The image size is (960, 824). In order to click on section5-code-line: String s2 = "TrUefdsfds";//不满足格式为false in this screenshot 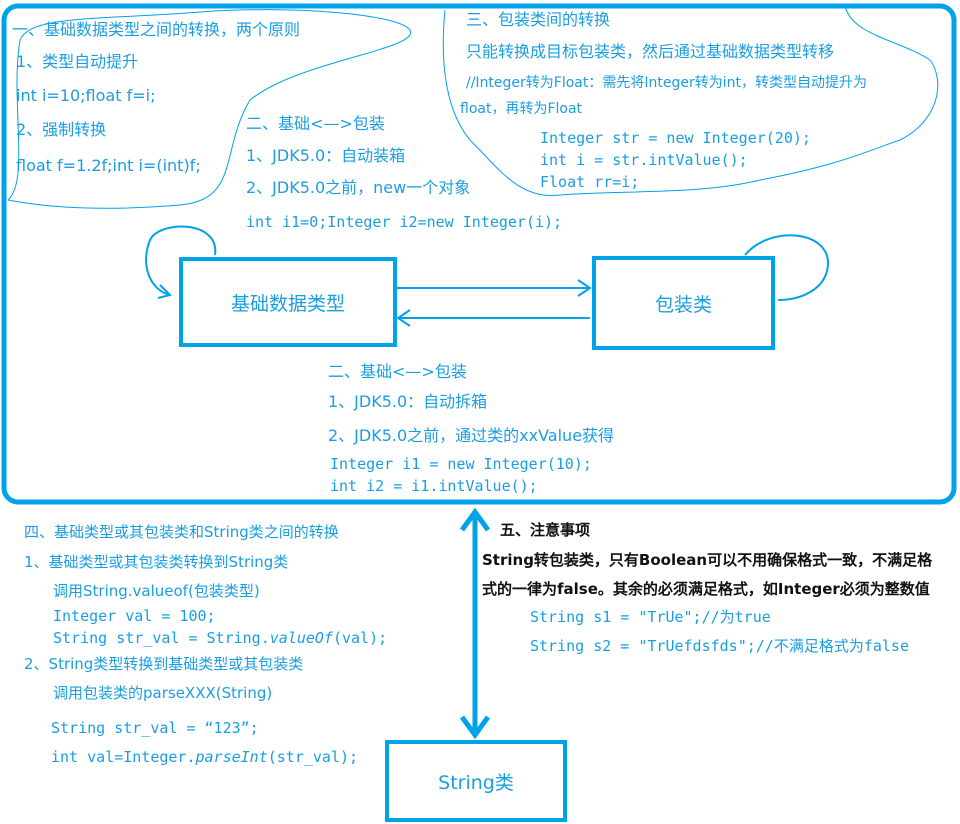, I will do `click(719, 646)`.